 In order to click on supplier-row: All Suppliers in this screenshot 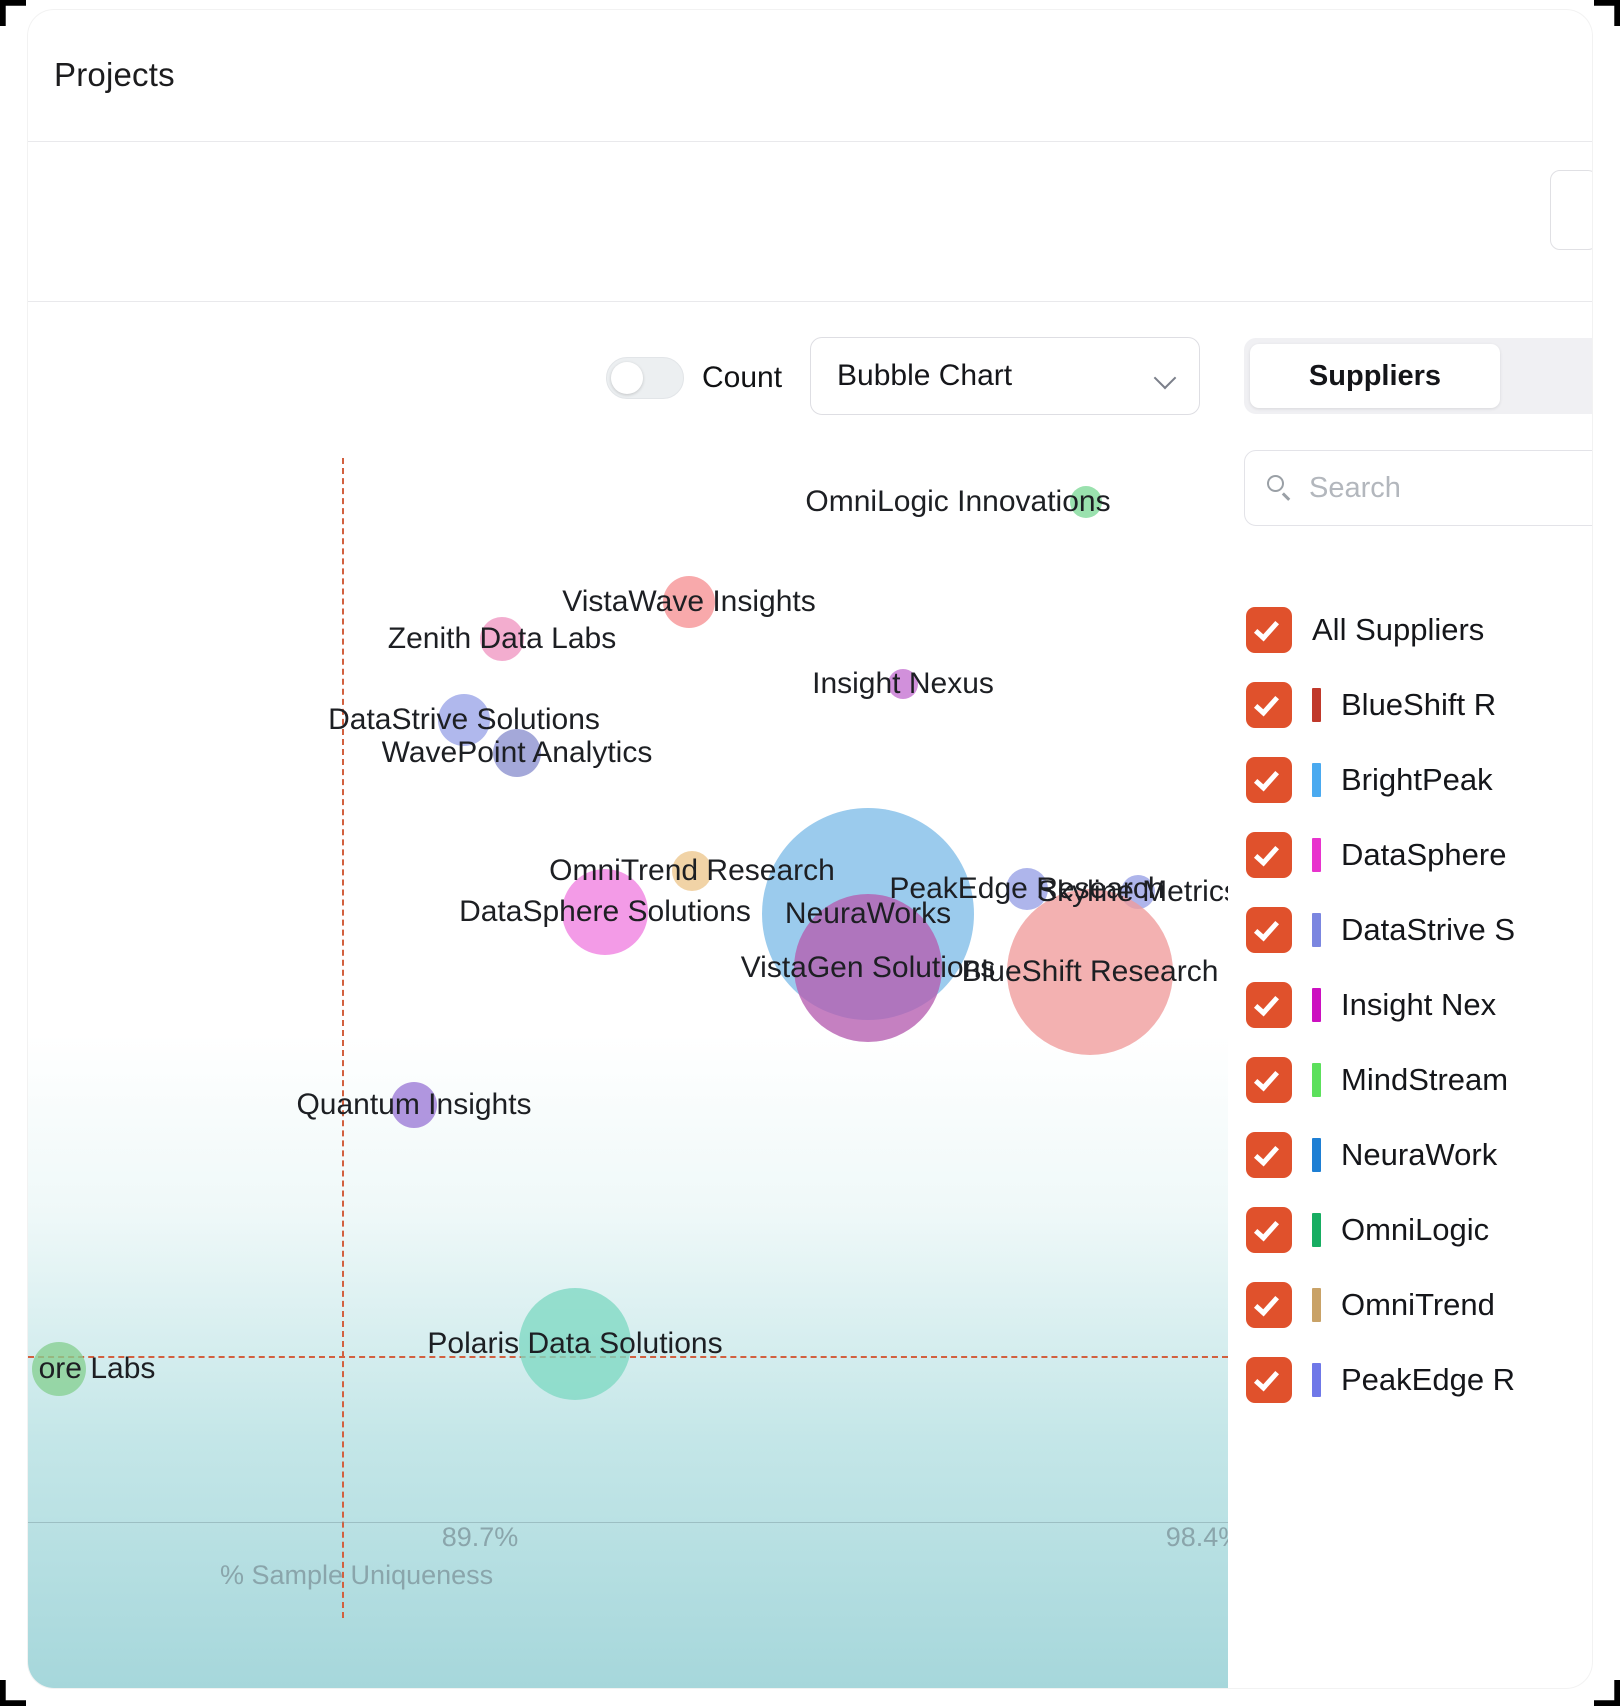, I will do `click(1408, 629)`.